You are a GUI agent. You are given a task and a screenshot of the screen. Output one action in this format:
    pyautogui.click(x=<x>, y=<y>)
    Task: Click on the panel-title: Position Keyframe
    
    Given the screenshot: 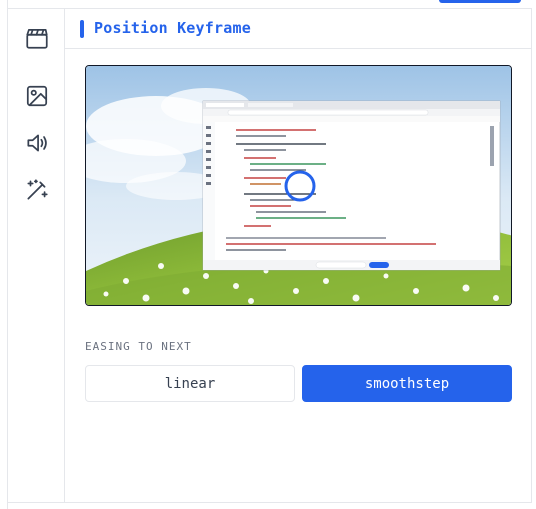 What is the action you would take?
    pyautogui.click(x=172, y=28)
    